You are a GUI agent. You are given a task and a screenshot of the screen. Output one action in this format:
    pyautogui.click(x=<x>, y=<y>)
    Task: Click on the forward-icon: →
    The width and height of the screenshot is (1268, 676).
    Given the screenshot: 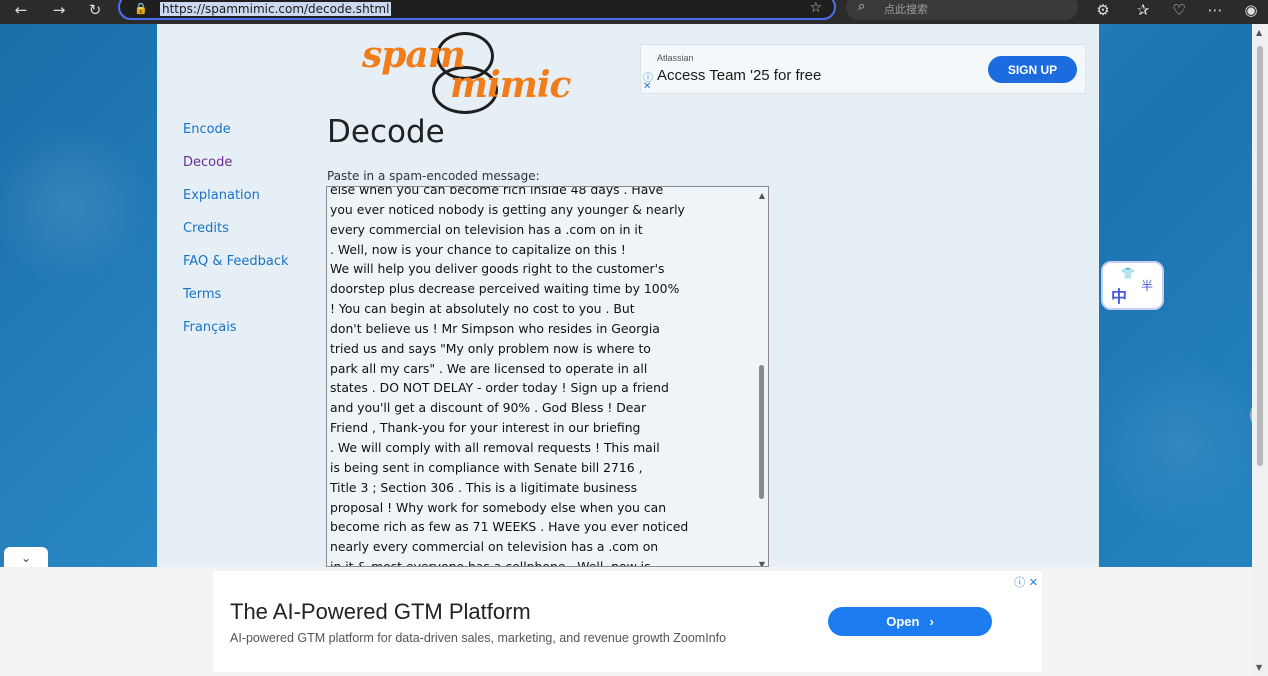 What is the action you would take?
    pyautogui.click(x=59, y=10)
    